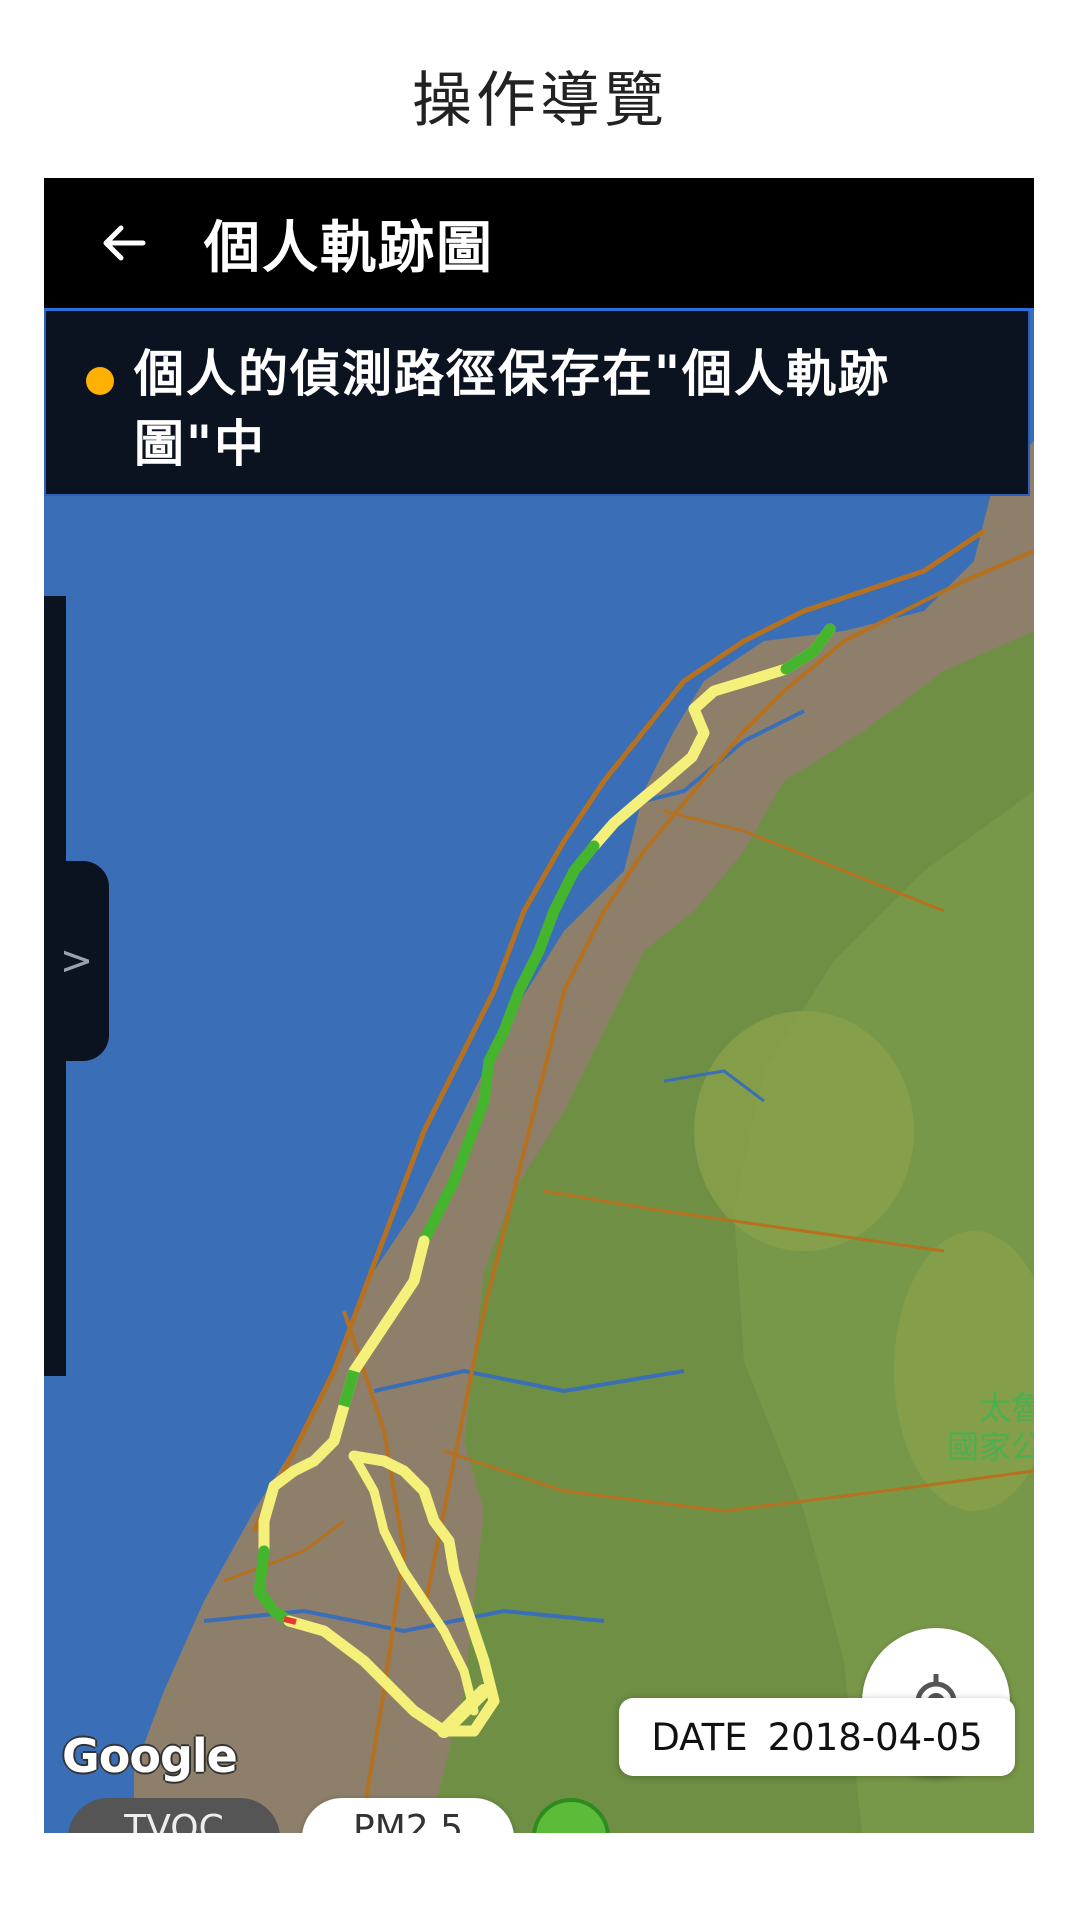  What do you see at coordinates (540, 101) in the screenshot?
I see `page-title: 操作導覽` at bounding box center [540, 101].